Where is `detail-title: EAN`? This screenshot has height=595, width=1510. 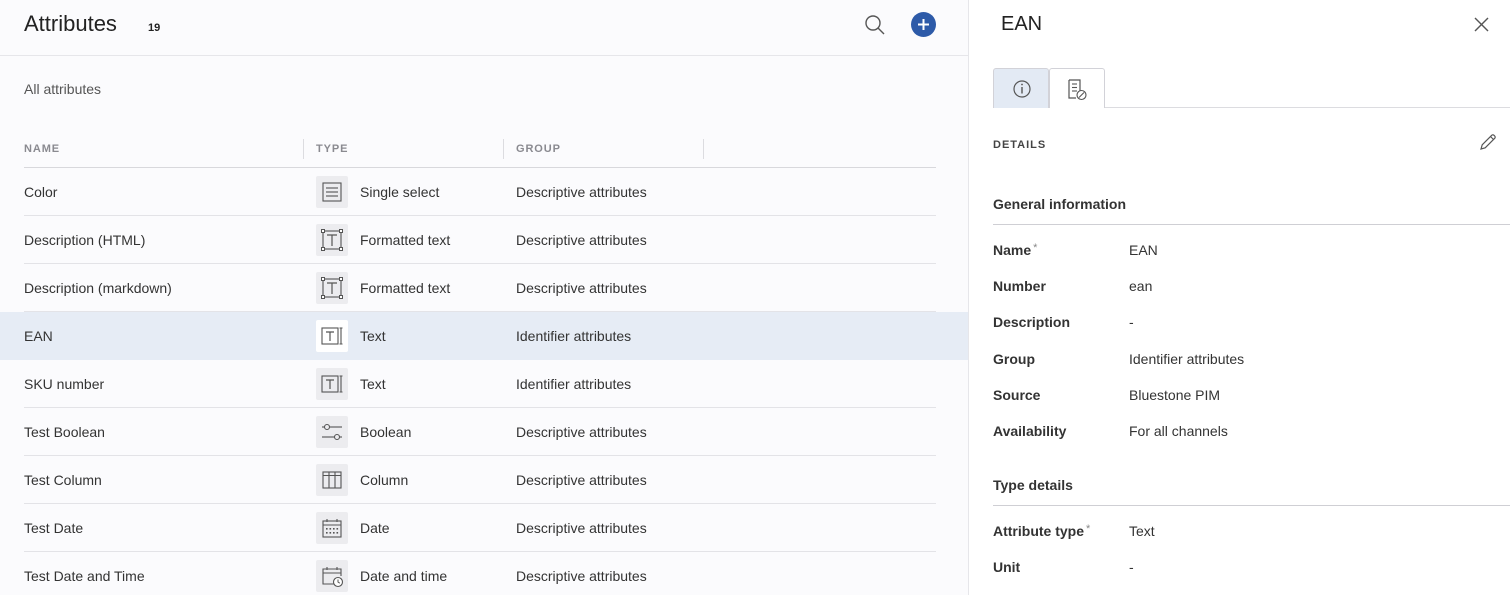
detail-title: EAN is located at coordinates (1022, 24).